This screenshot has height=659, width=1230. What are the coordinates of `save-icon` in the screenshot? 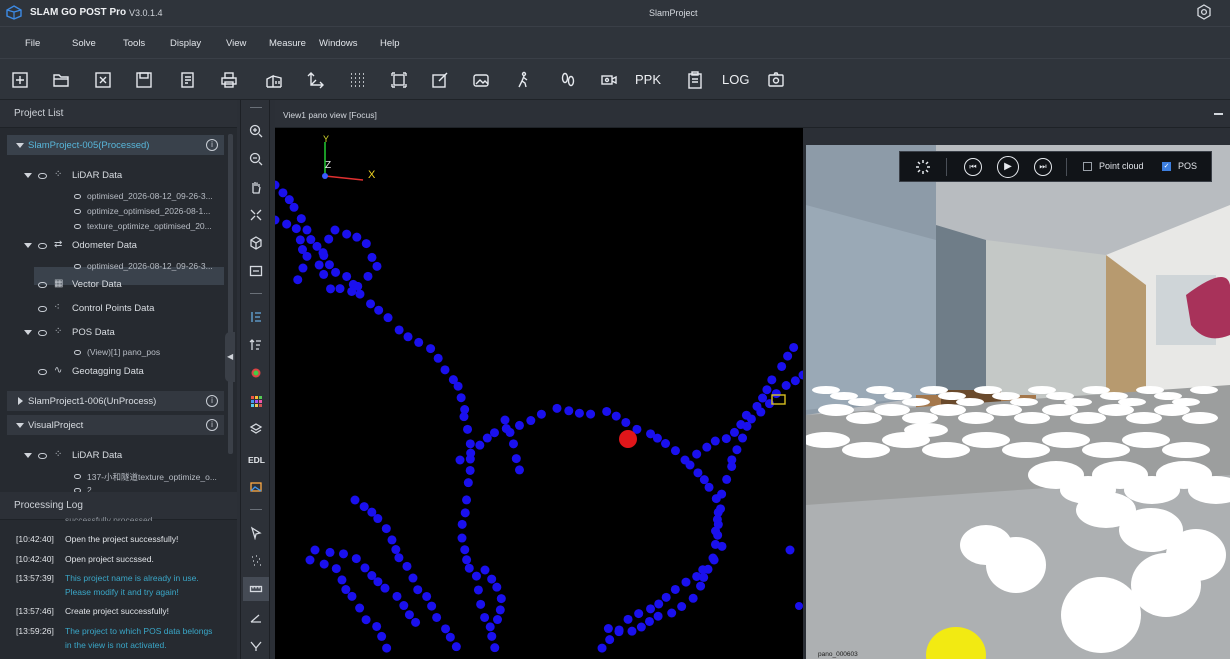 It's located at (144, 80).